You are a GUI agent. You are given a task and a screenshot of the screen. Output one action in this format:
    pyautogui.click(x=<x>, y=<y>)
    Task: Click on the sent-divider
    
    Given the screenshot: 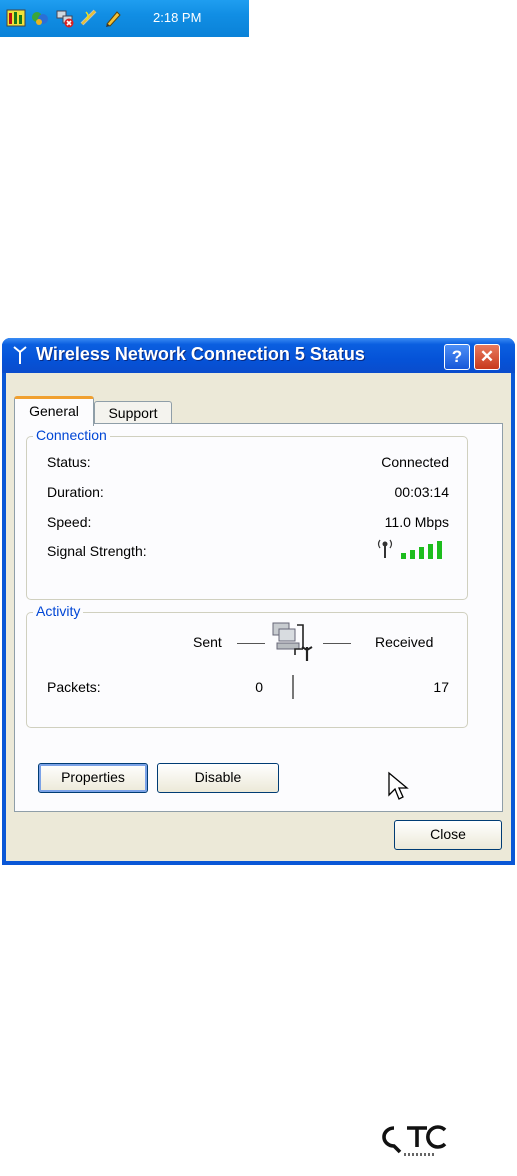 What is the action you would take?
    pyautogui.click(x=251, y=643)
    